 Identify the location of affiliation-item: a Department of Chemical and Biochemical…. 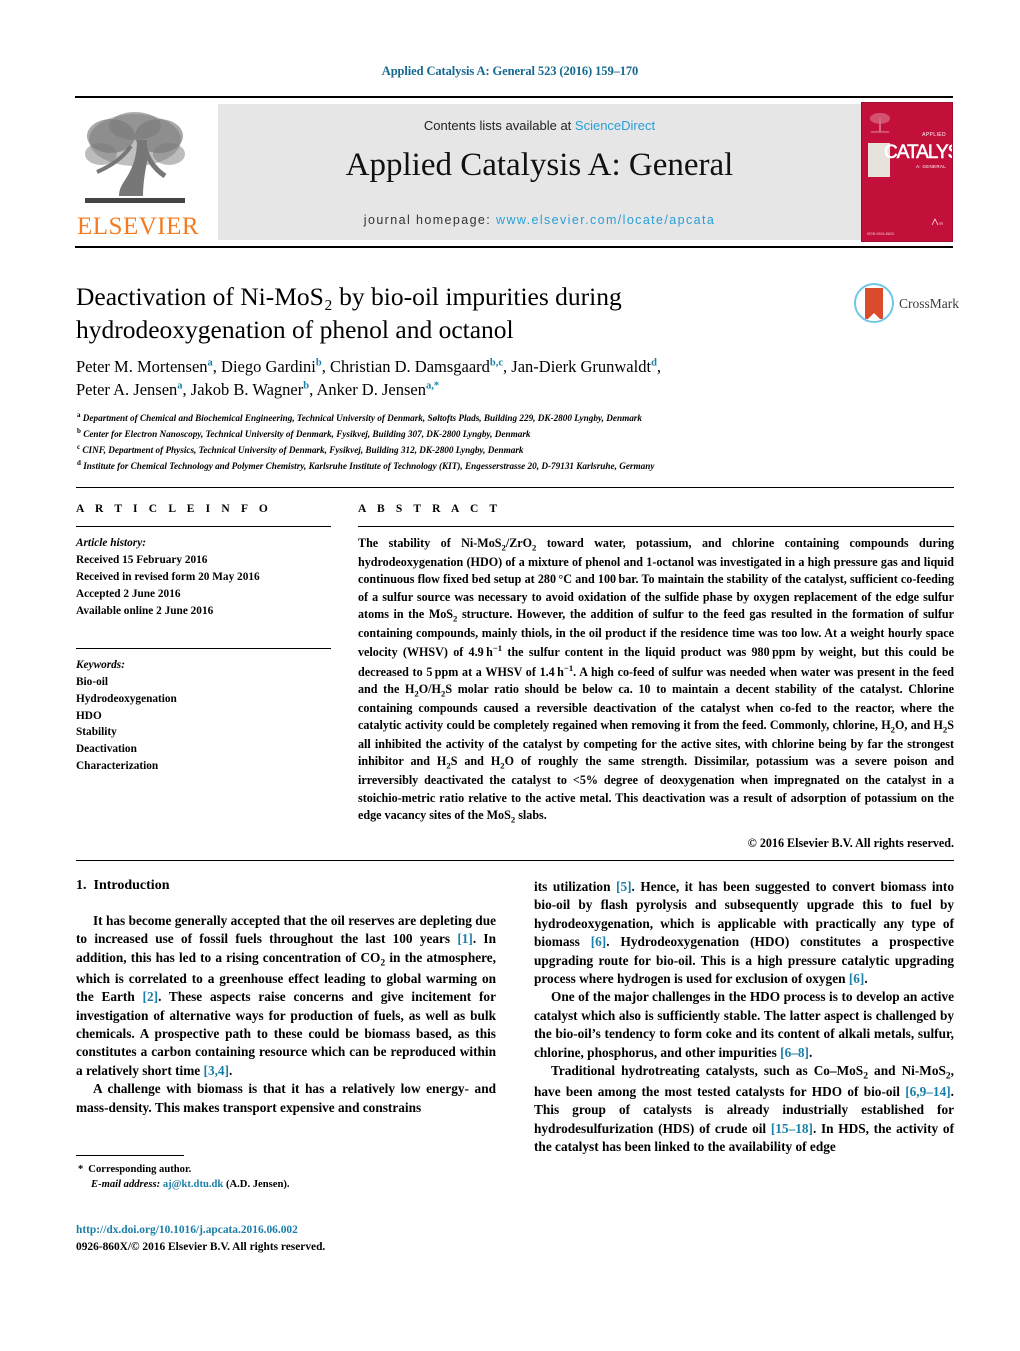
(359, 417).